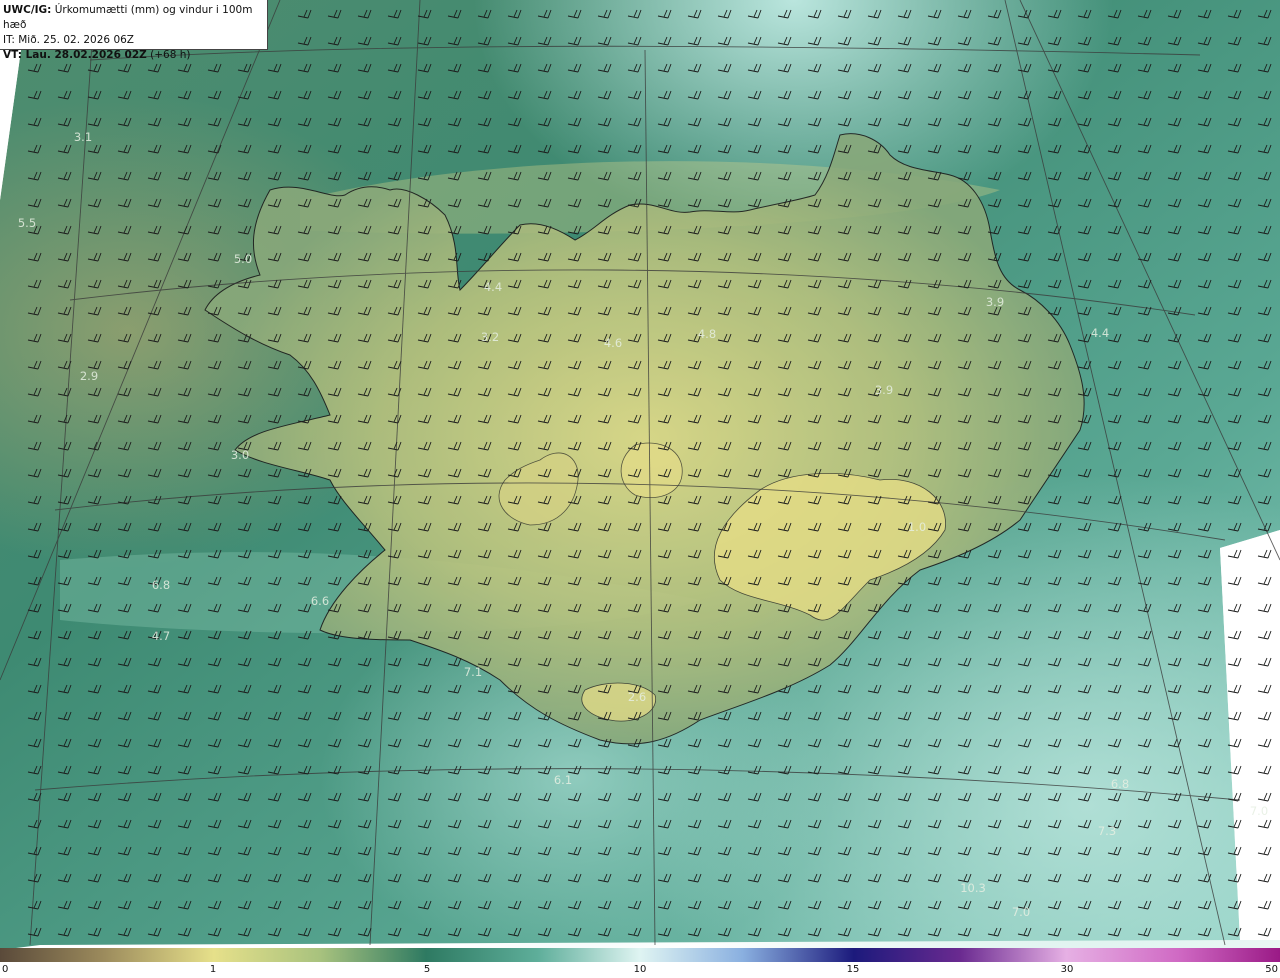  Describe the element at coordinates (161, 636) in the screenshot. I see `precip-value-label: 4.7` at that location.